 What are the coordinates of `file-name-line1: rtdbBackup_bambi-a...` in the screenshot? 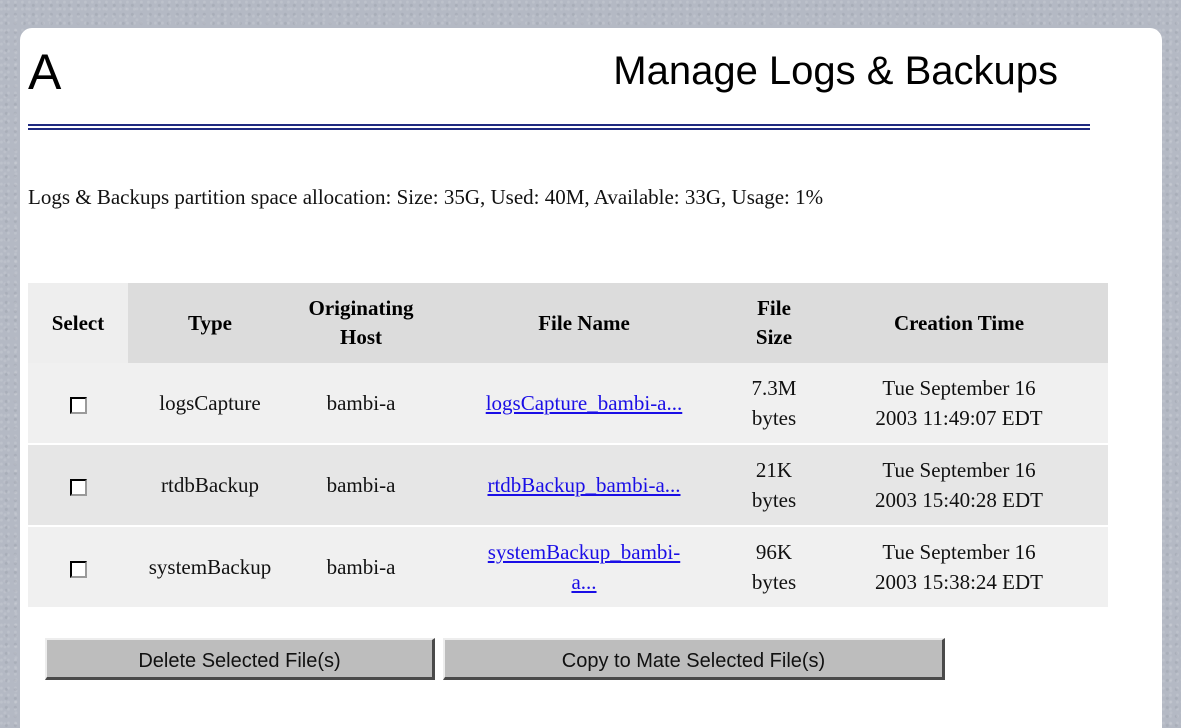 It's located at (584, 485).